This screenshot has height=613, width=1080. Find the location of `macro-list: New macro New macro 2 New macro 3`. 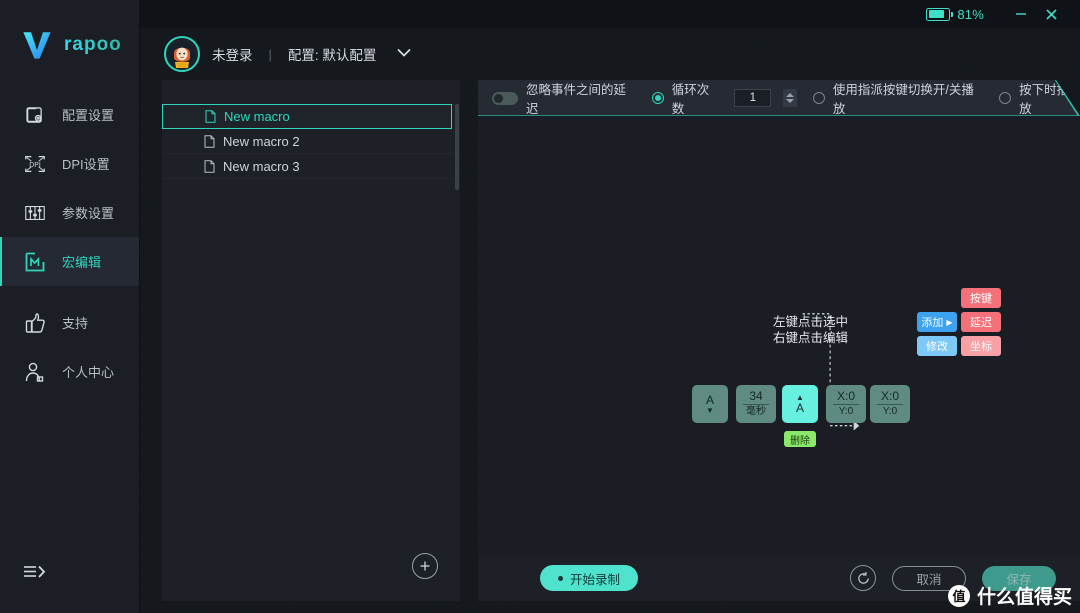

macro-list: New macro New macro 2 New macro 3 is located at coordinates (307, 141).